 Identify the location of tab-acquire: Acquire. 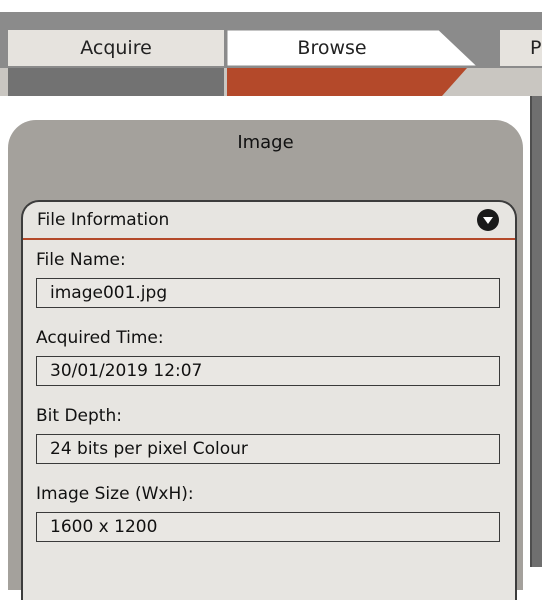
(116, 48).